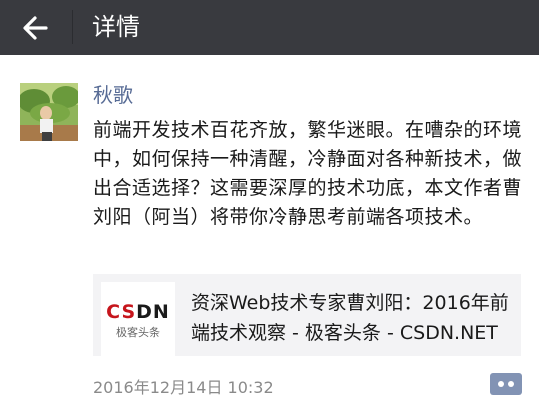  I want to click on arrow-left-icon, so click(35, 28).